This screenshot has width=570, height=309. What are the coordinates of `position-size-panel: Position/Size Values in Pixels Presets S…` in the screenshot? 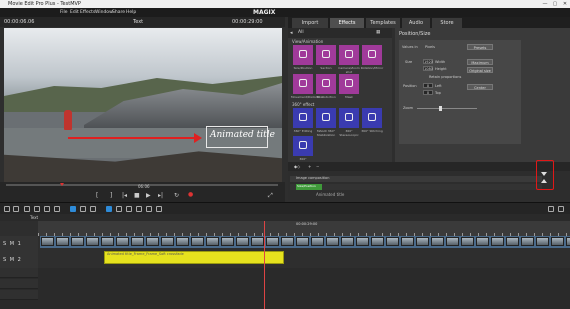 It's located at (482, 95).